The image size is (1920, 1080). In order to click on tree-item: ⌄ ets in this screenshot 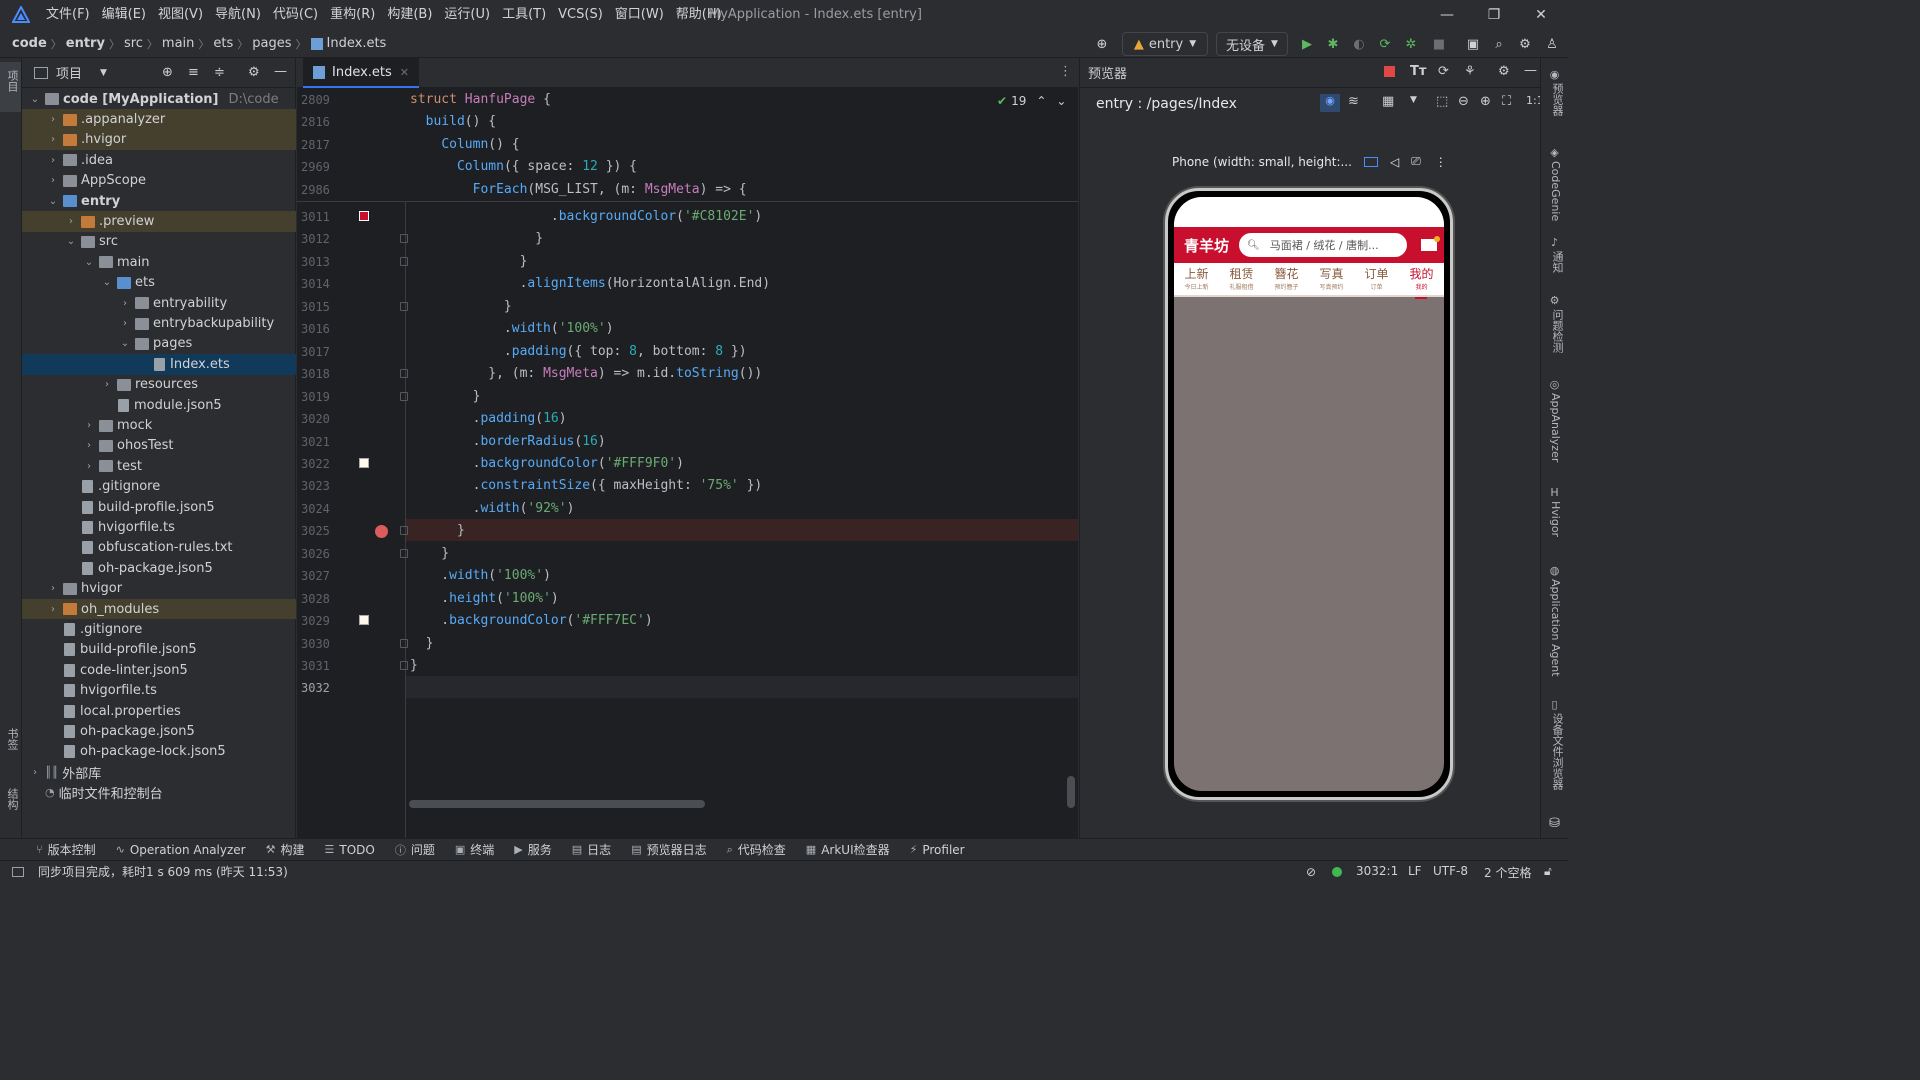, I will do `click(159, 283)`.